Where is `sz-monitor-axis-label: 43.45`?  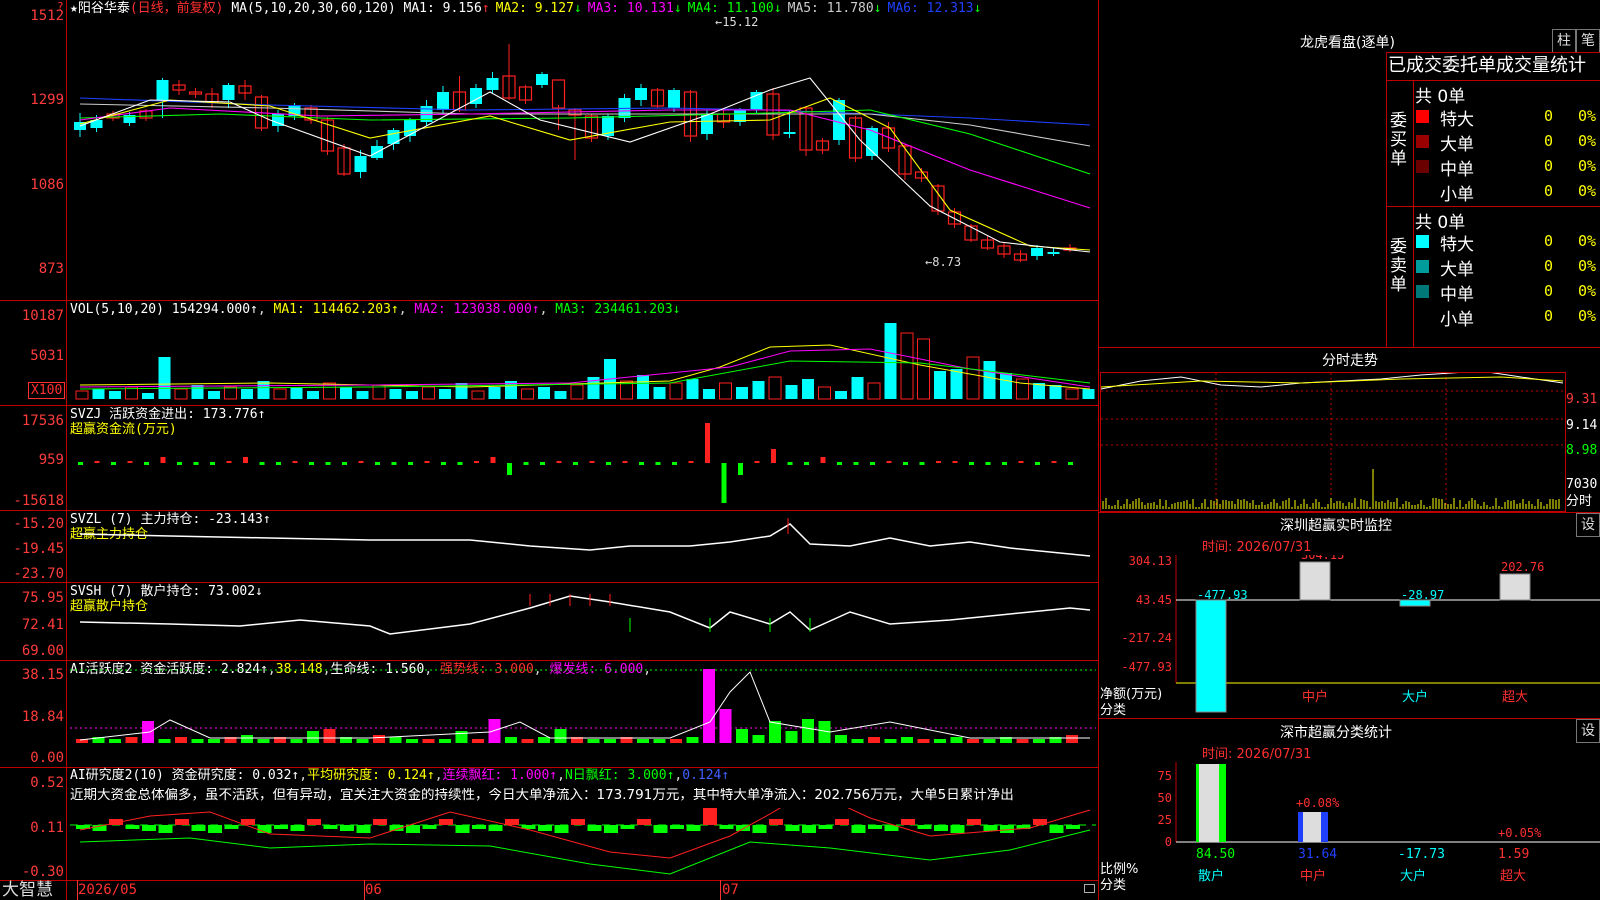
sz-monitor-axis-label: 43.45 is located at coordinates (1154, 600).